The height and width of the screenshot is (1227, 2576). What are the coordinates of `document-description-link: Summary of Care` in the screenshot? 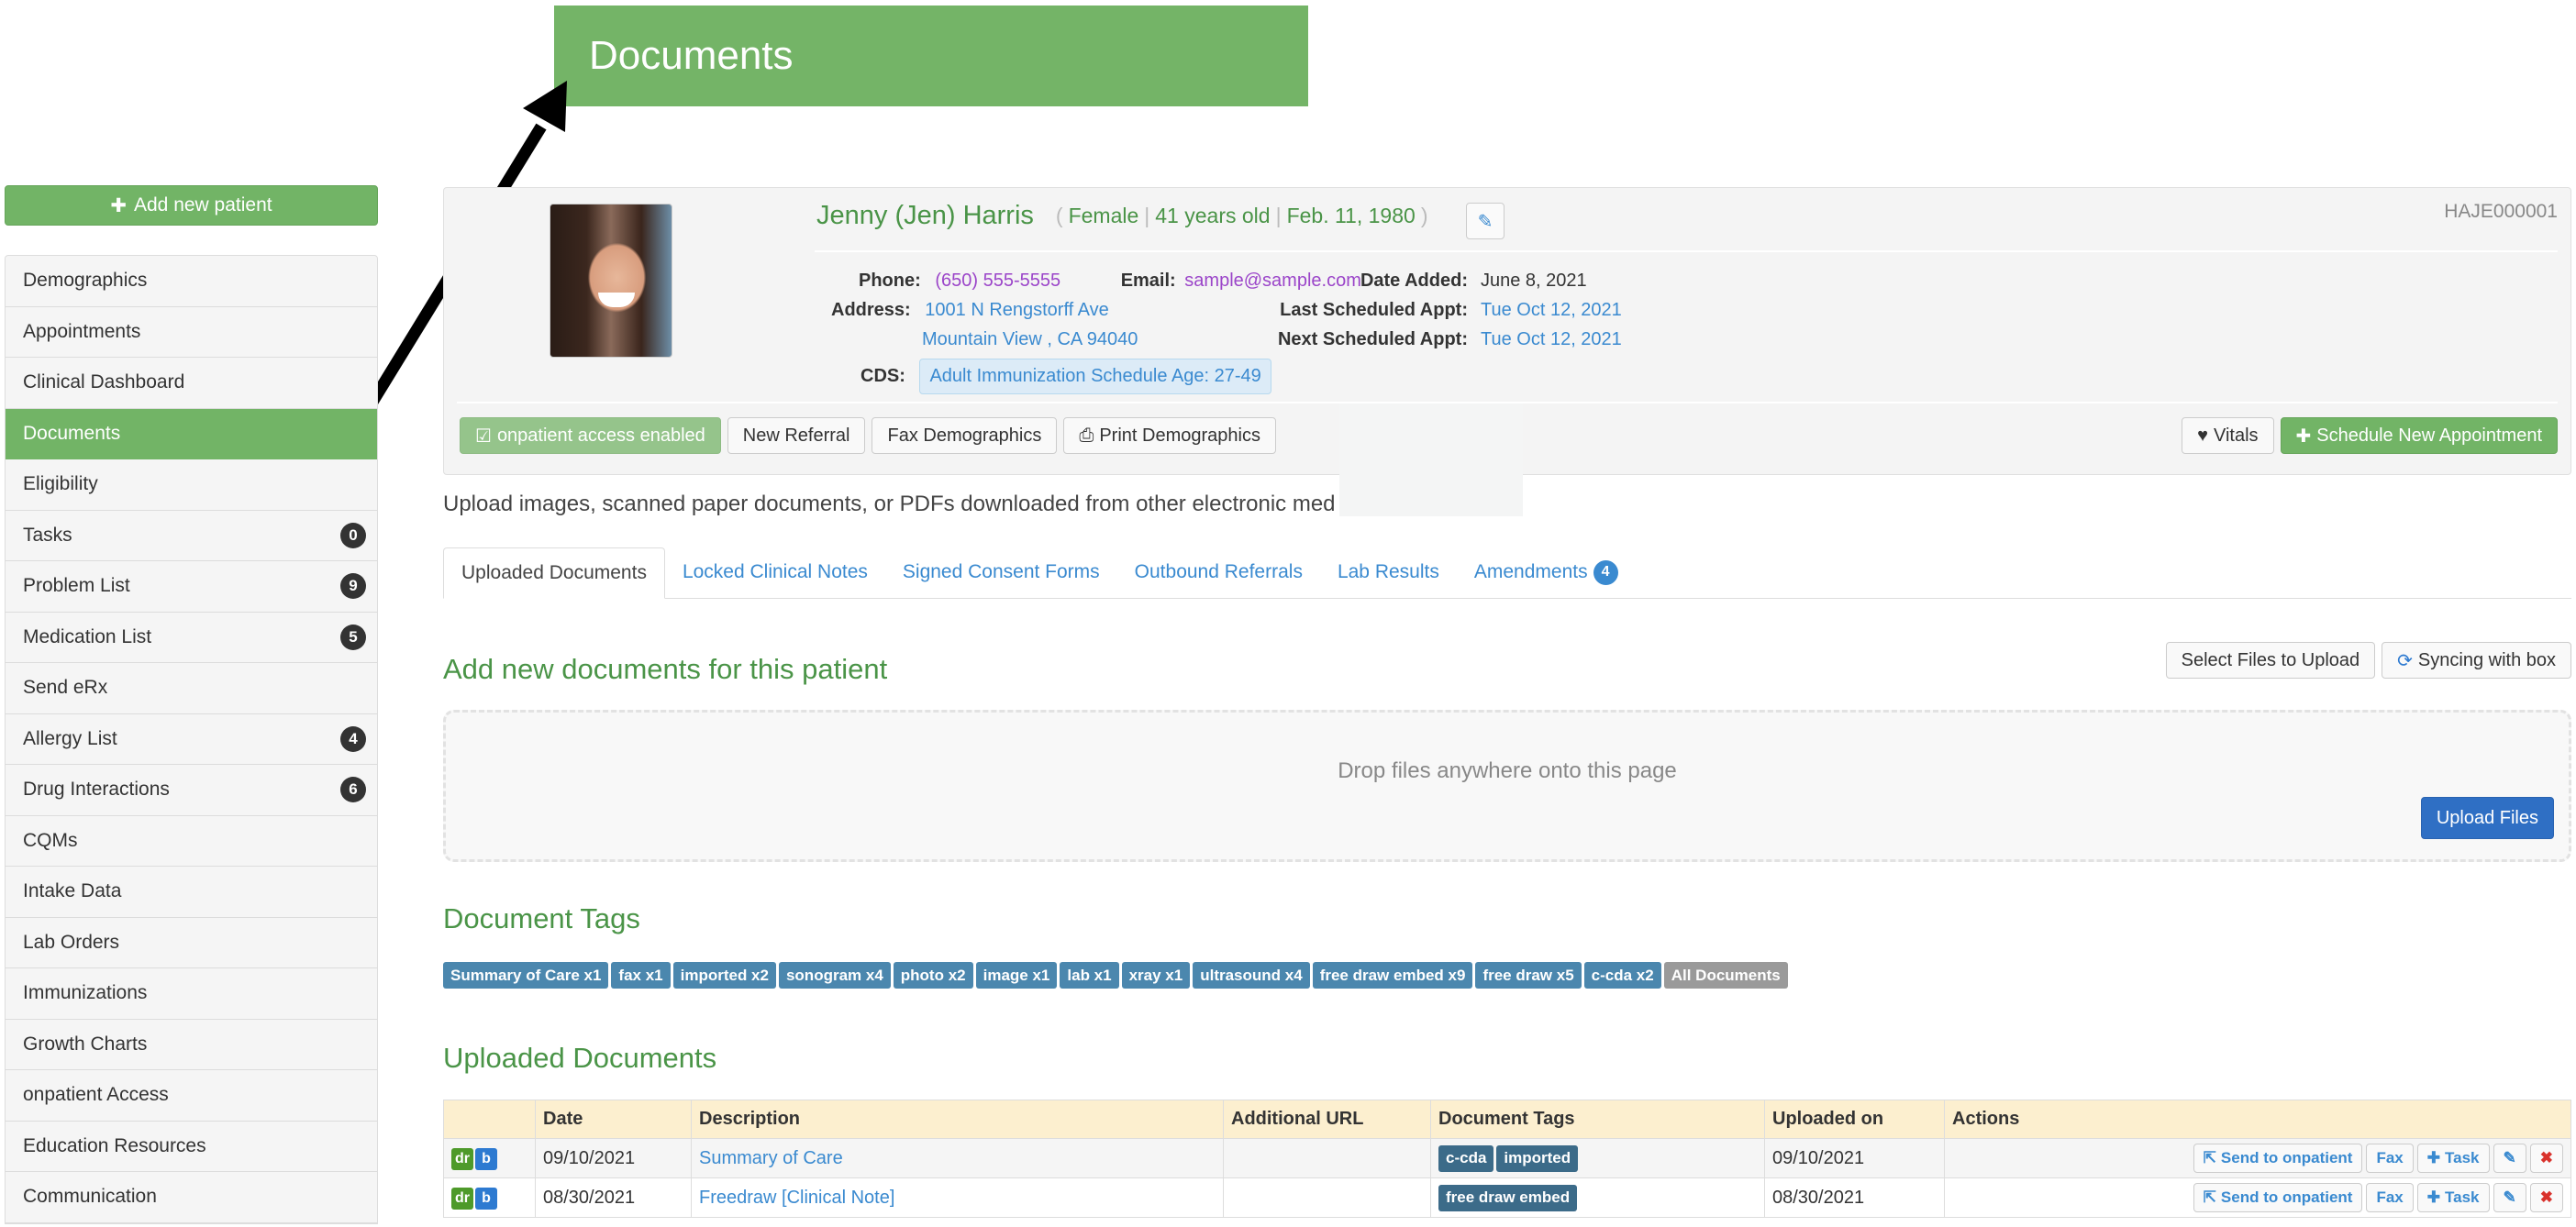 It's located at (771, 1158).